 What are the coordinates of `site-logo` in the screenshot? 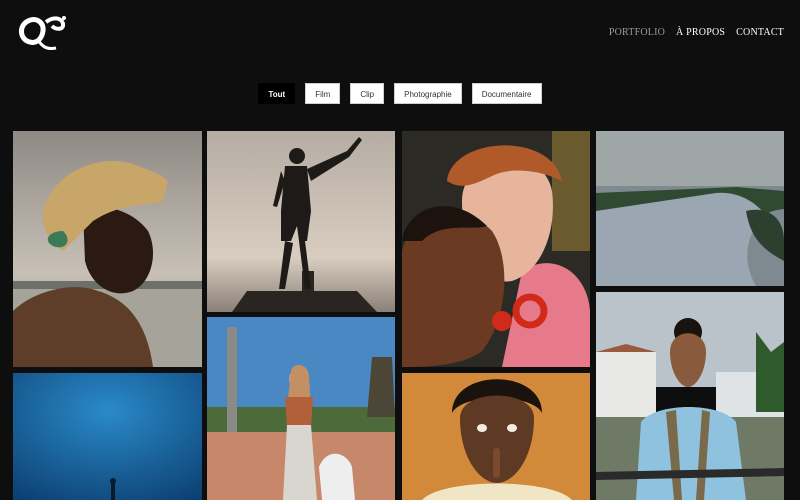 It's located at (42, 34).